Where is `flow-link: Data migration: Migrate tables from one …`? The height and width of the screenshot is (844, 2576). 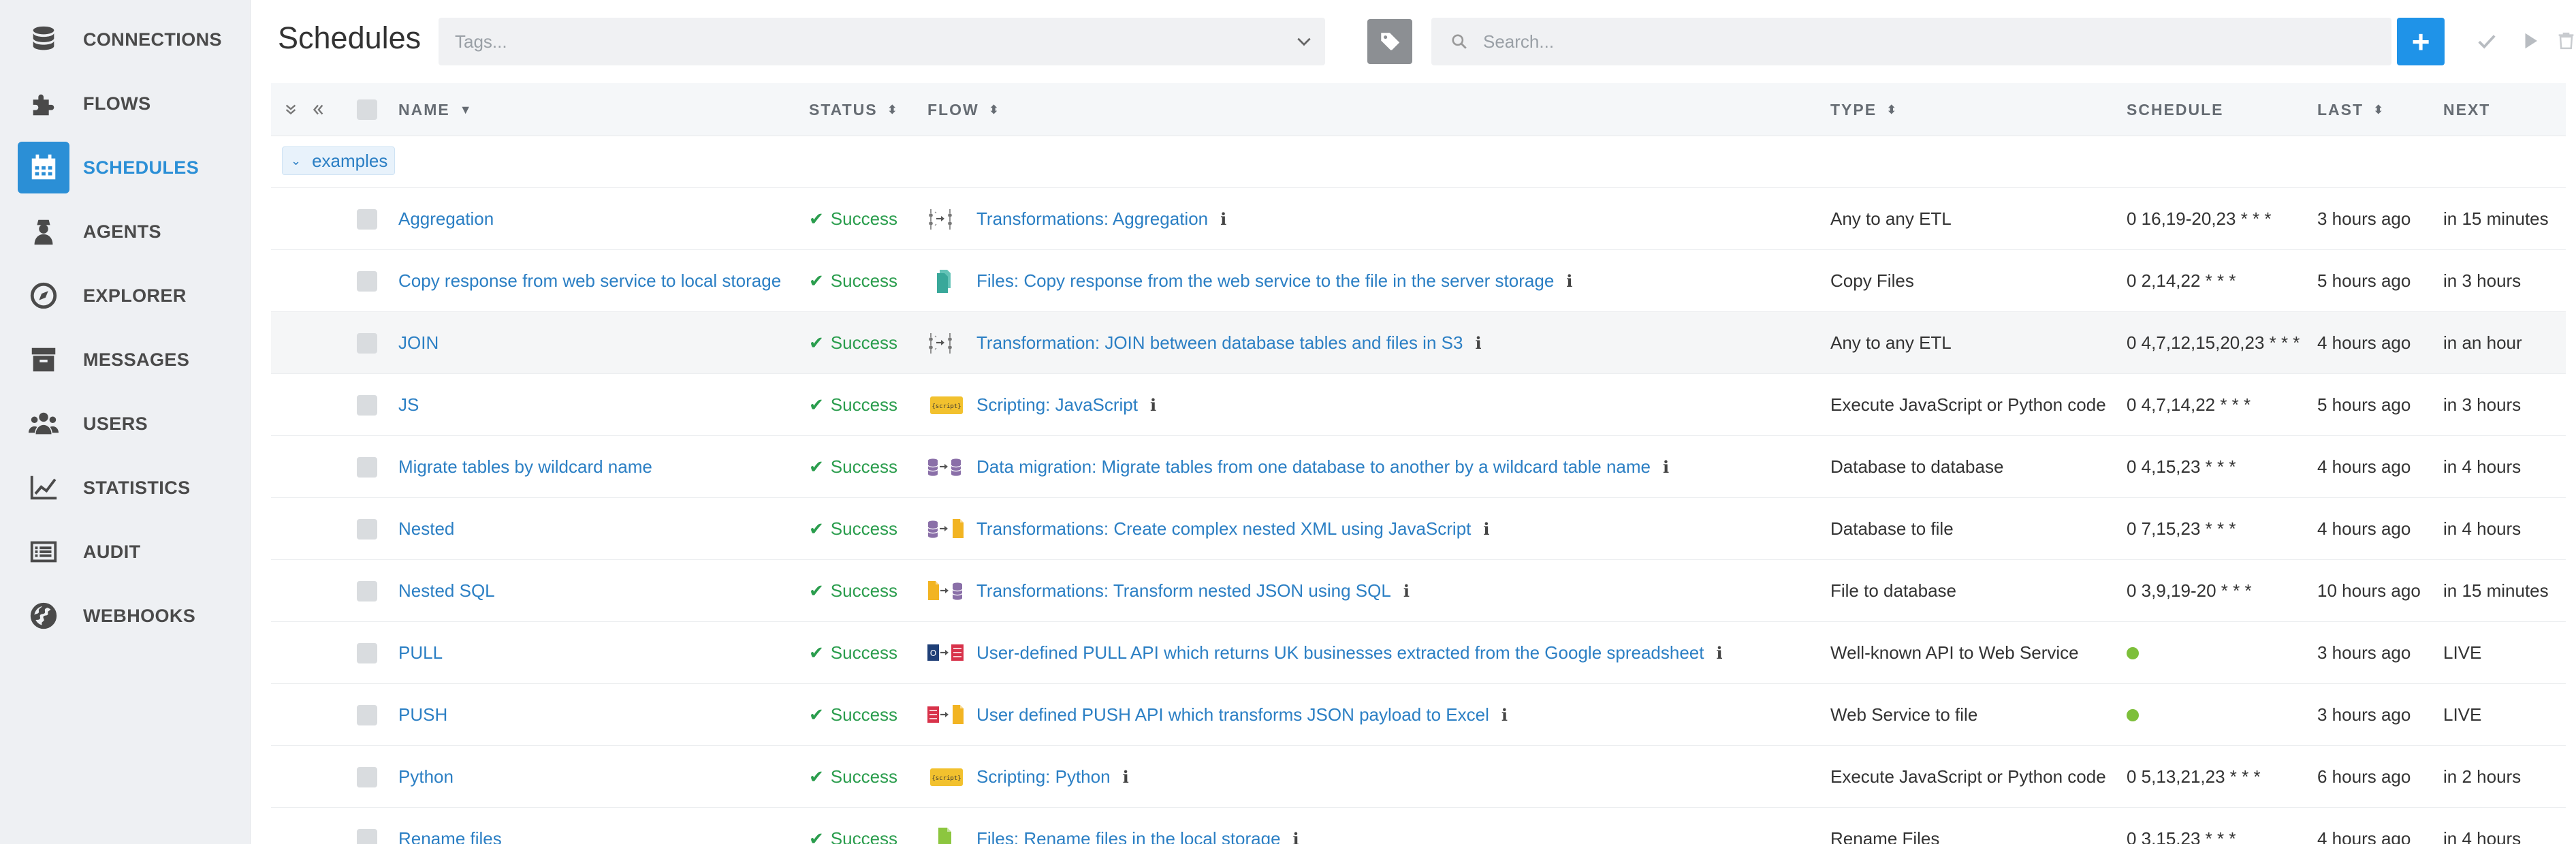 flow-link: Data migration: Migrate tables from one … is located at coordinates (1313, 467).